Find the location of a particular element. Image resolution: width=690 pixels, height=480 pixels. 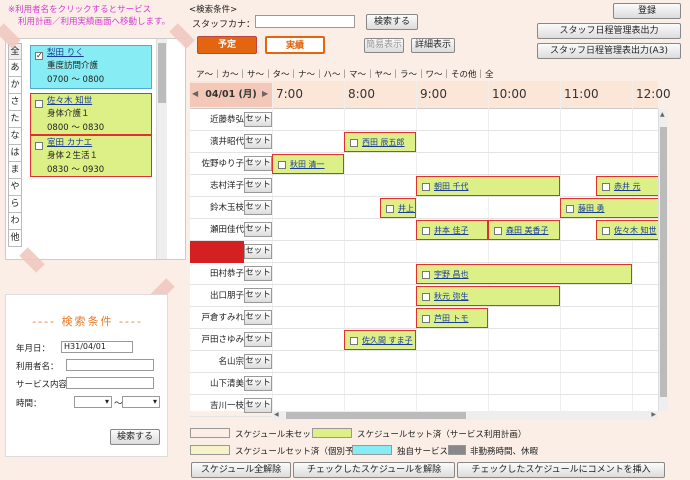

schedule-block: 佐久間 すま子 is located at coordinates (380, 340).